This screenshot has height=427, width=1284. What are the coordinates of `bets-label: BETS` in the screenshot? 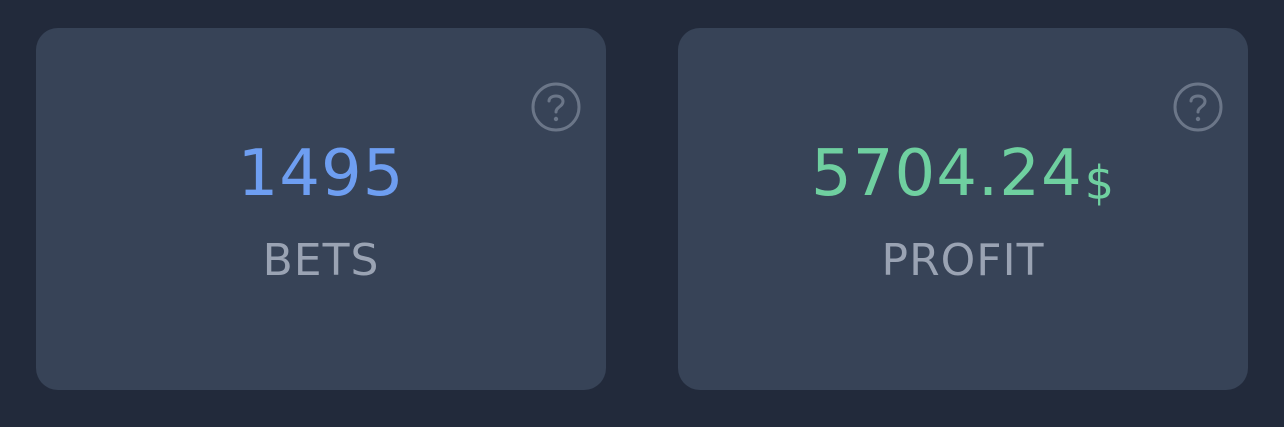 It's located at (321, 260).